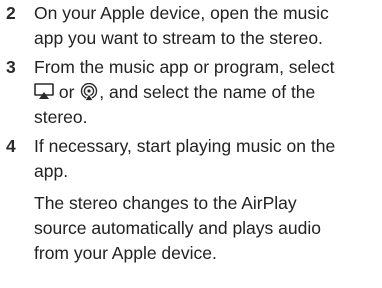  I want to click on airplay-video-icon, so click(44, 92).